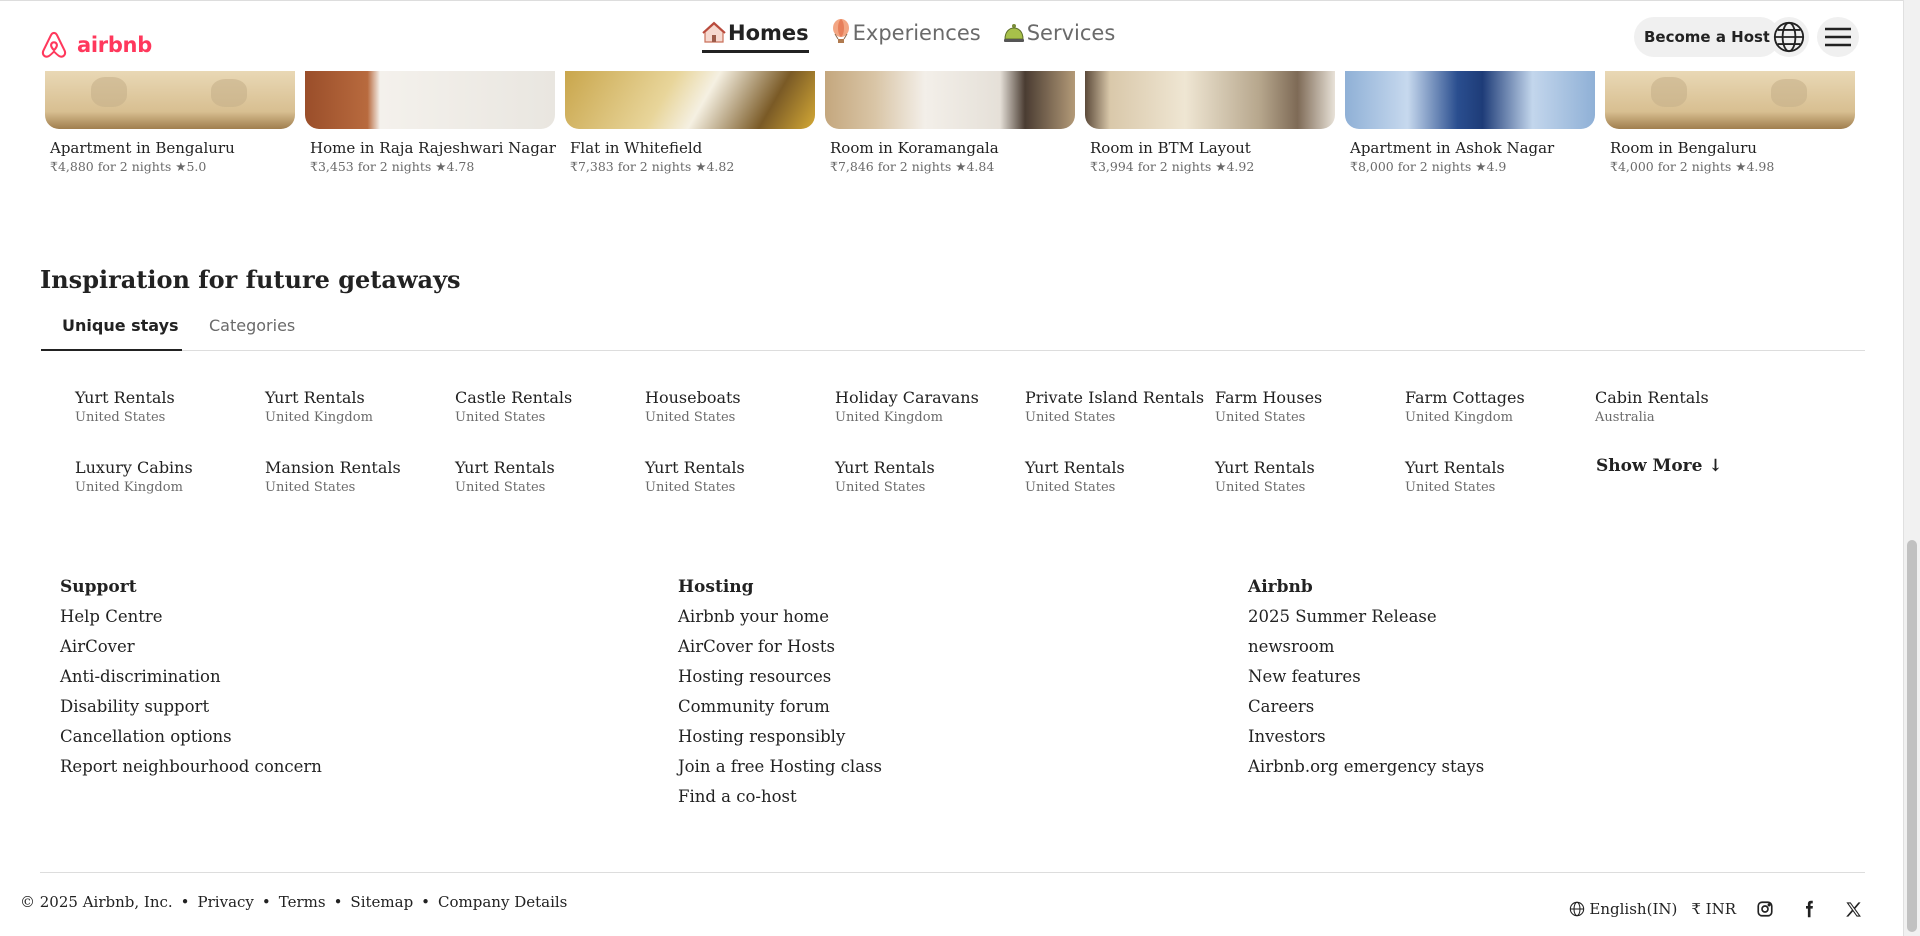 The width and height of the screenshot is (1920, 936). Describe the element at coordinates (1838, 37) in the screenshot. I see `main-menu-button` at that location.